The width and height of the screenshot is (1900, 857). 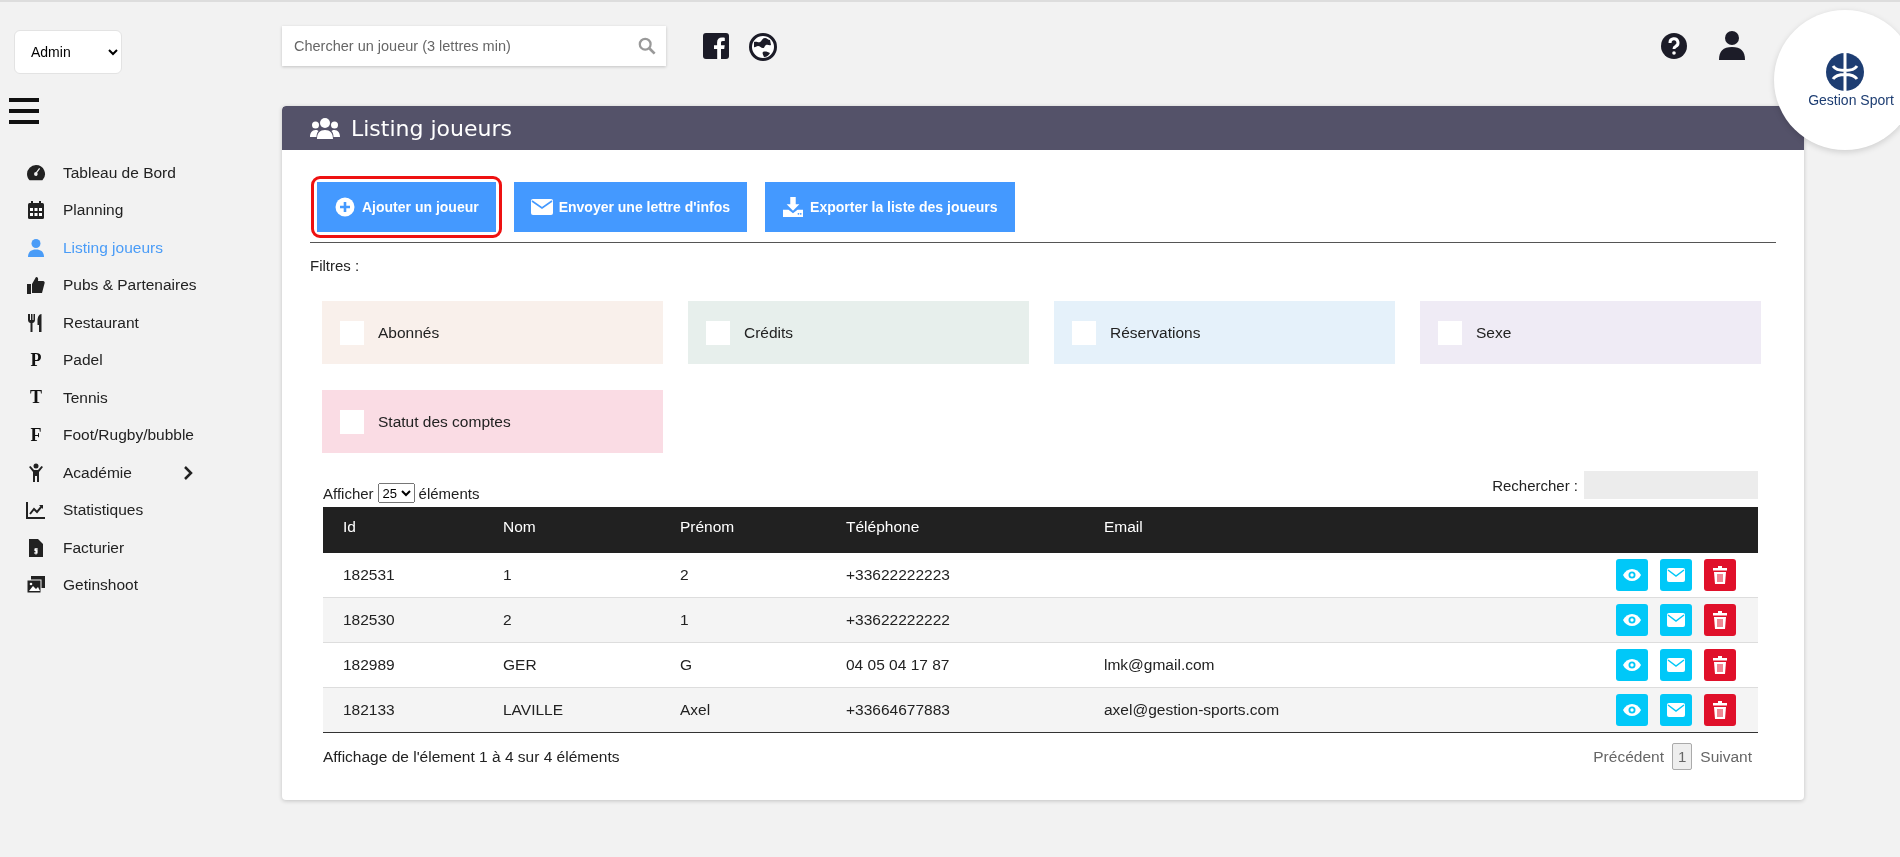 What do you see at coordinates (36, 510) in the screenshot?
I see `line-chart-icon` at bounding box center [36, 510].